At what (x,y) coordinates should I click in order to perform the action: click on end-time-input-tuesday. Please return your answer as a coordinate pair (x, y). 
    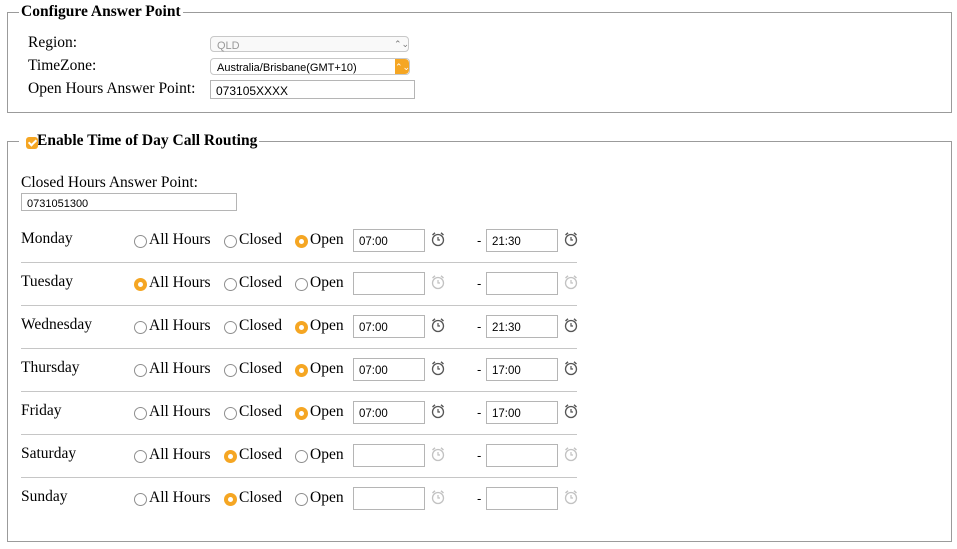
    Looking at the image, I should click on (522, 283).